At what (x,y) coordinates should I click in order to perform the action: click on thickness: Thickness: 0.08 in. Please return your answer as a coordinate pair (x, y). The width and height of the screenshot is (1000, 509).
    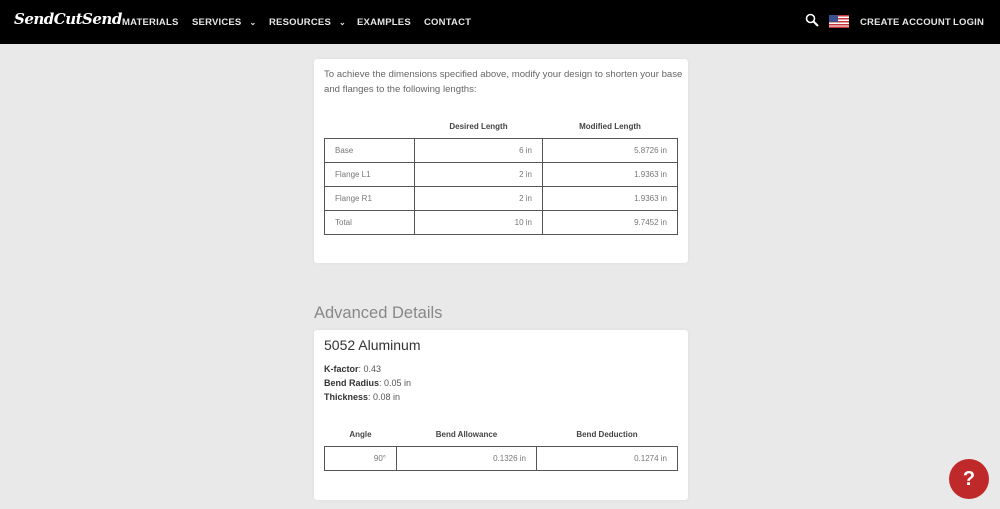
    Looking at the image, I should click on (367, 397).